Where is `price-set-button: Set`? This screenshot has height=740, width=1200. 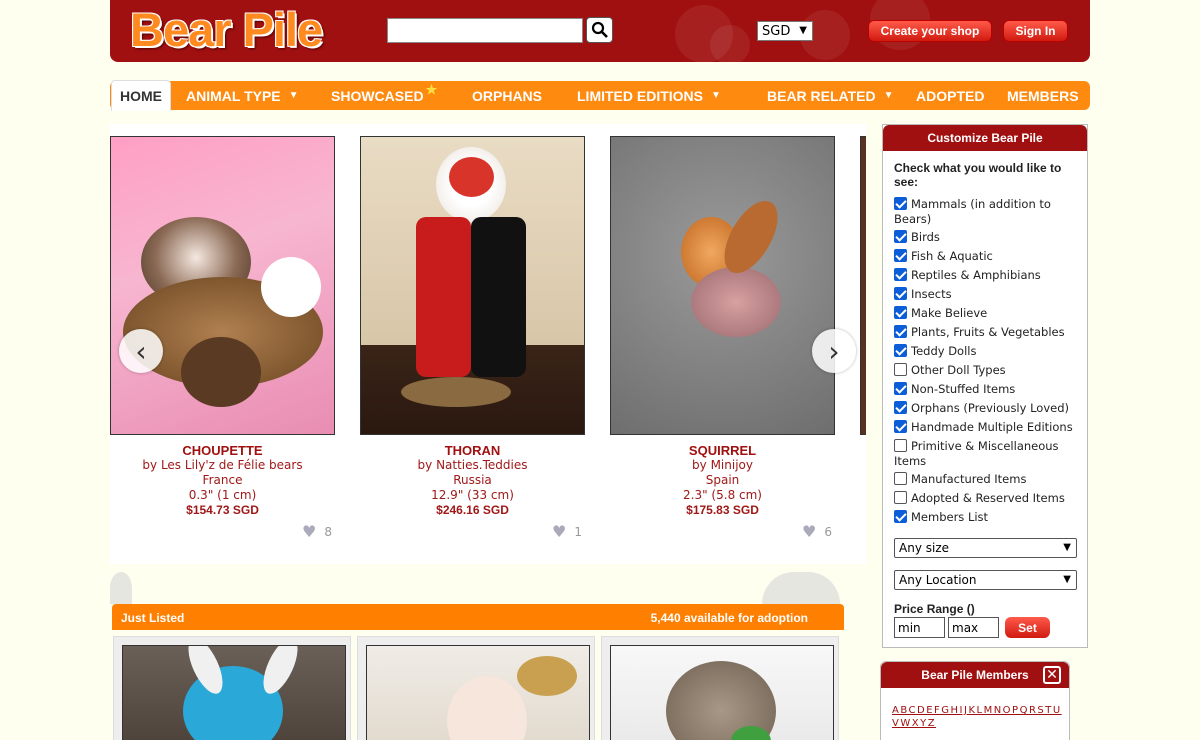 price-set-button: Set is located at coordinates (1027, 627).